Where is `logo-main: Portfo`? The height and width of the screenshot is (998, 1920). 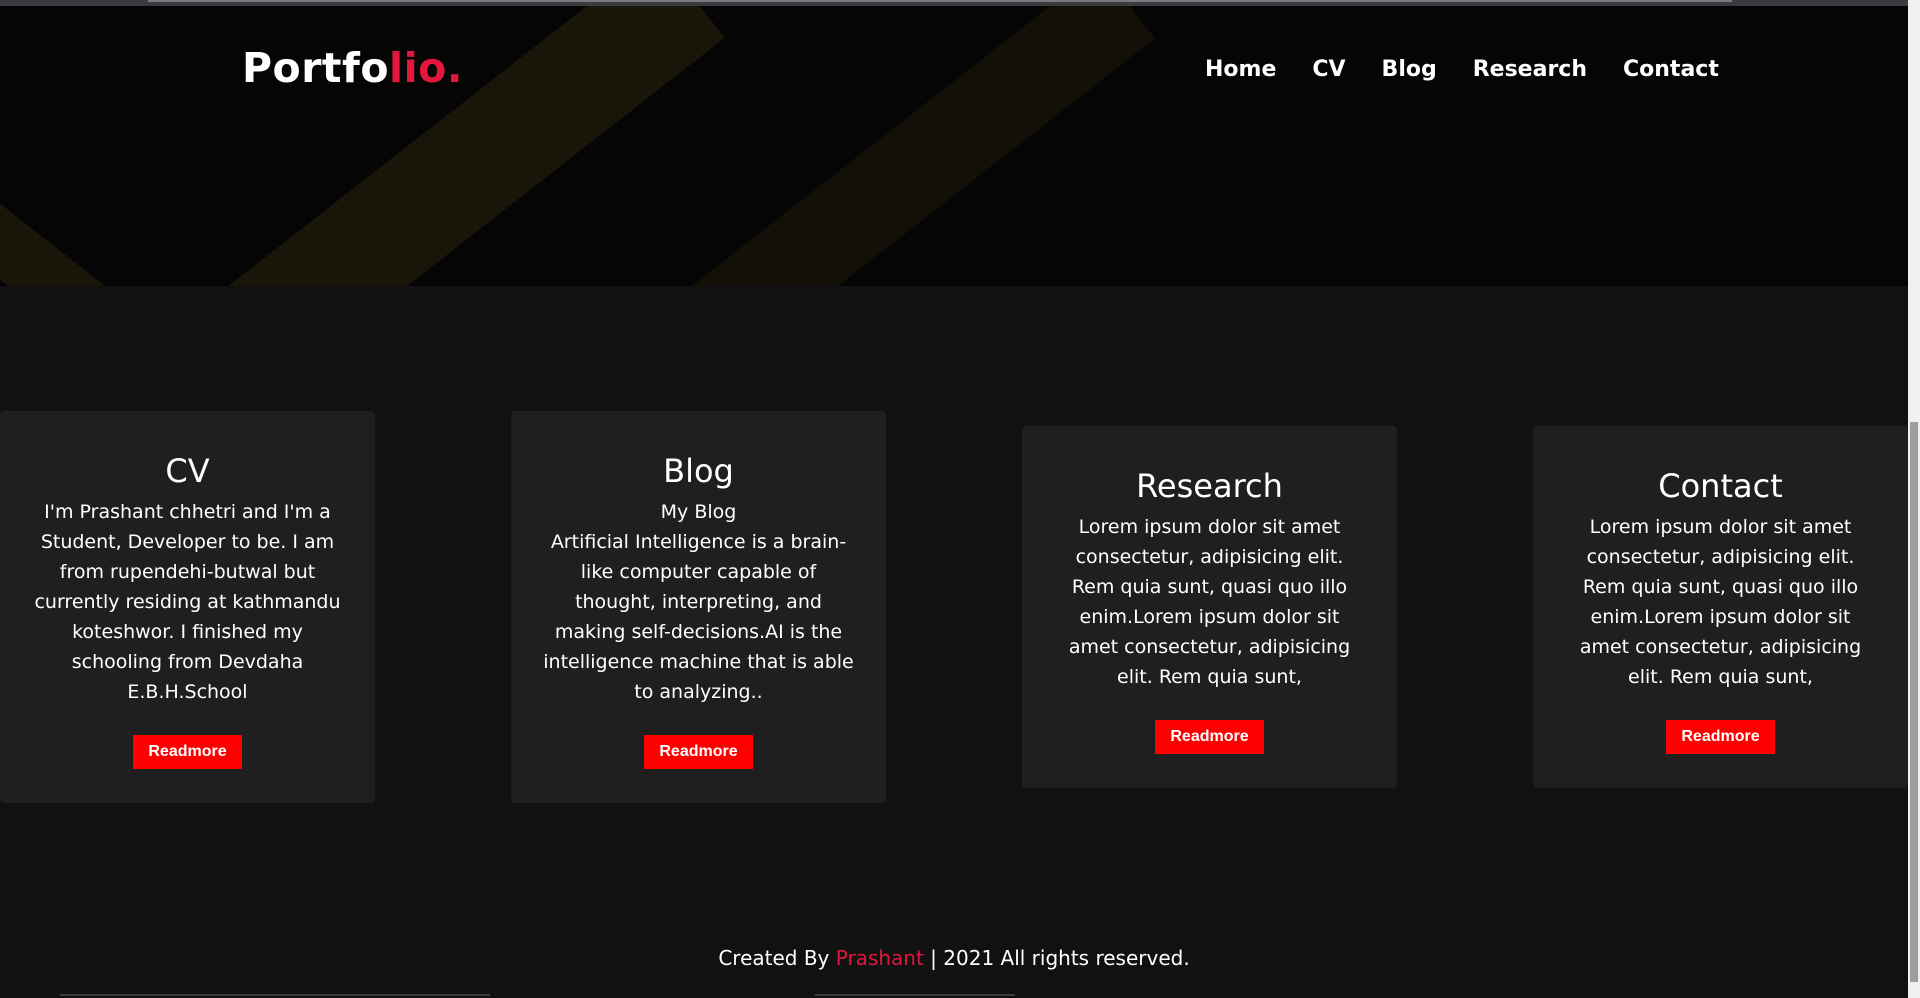
logo-main: Portfo is located at coordinates (316, 68).